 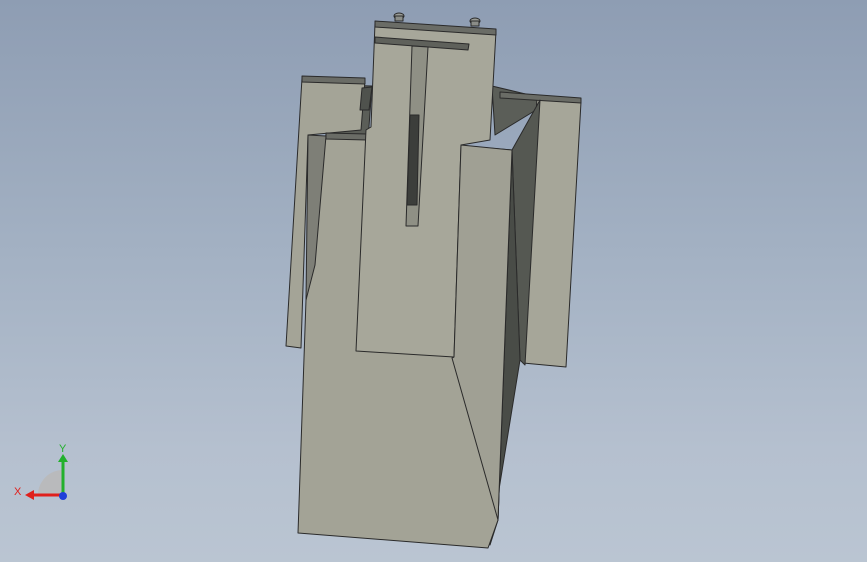 I want to click on triad-y-arrow-icon, so click(x=63, y=458).